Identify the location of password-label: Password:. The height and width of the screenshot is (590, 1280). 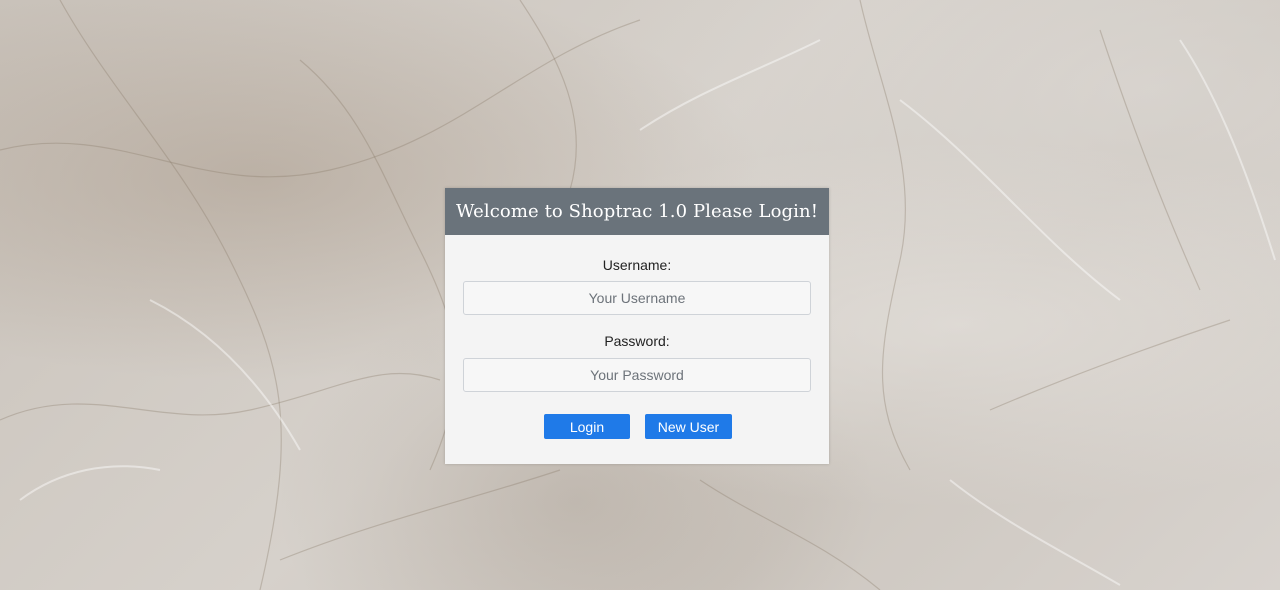
(637, 341).